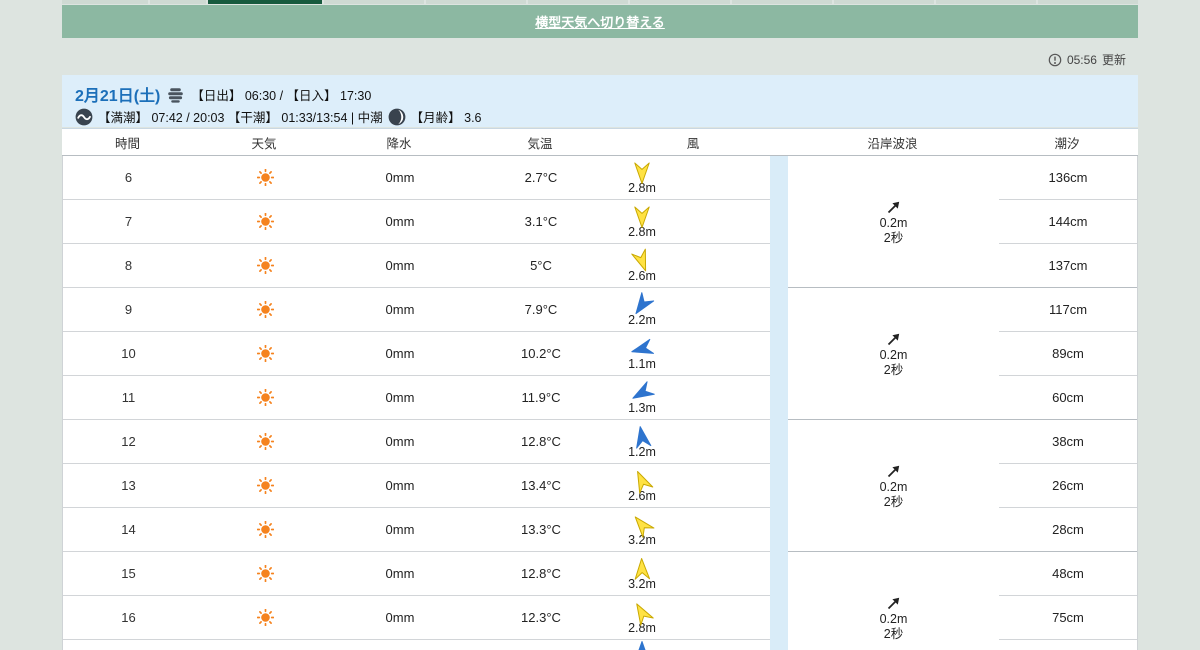 The width and height of the screenshot is (1200, 650). Describe the element at coordinates (541, 309) in the screenshot. I see `temp-cell: 7.9°C` at that location.